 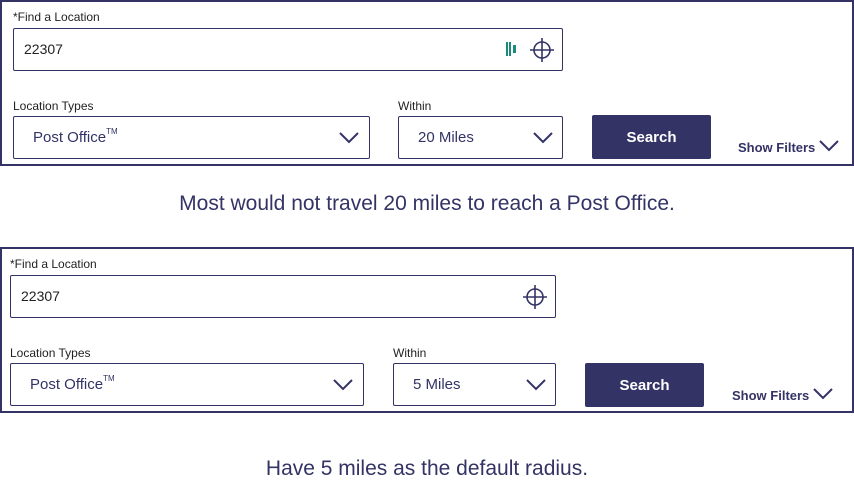 What do you see at coordinates (480, 137) in the screenshot?
I see `within-select: 20 Miles` at bounding box center [480, 137].